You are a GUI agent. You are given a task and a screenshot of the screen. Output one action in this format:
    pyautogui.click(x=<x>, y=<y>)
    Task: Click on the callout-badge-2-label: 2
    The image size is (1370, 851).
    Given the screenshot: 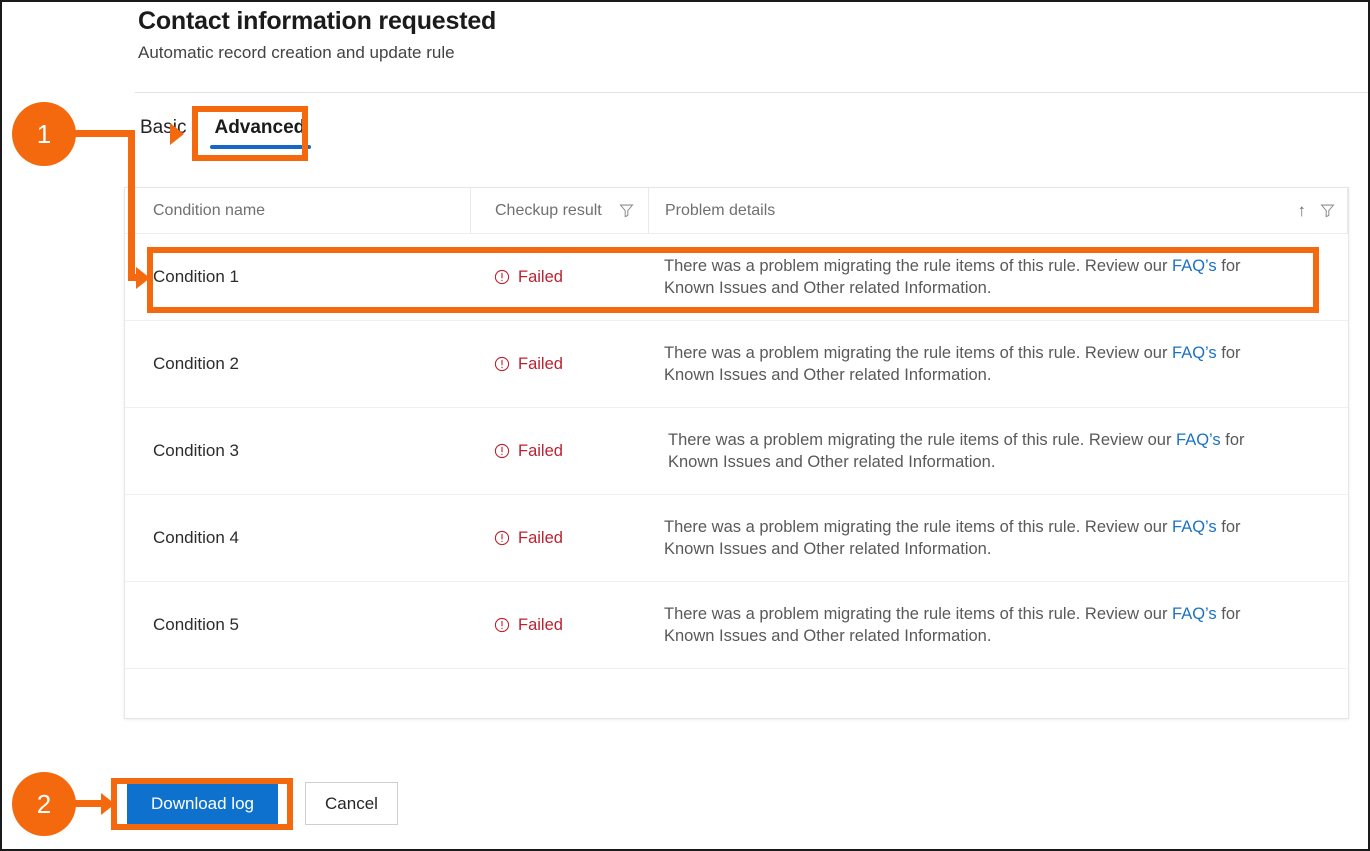 What is the action you would take?
    pyautogui.click(x=44, y=803)
    